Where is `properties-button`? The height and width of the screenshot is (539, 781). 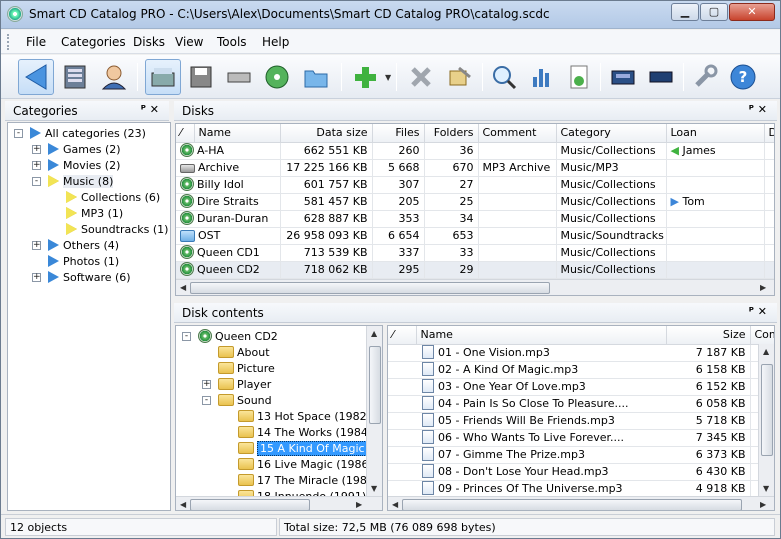 properties-button is located at coordinates (459, 77).